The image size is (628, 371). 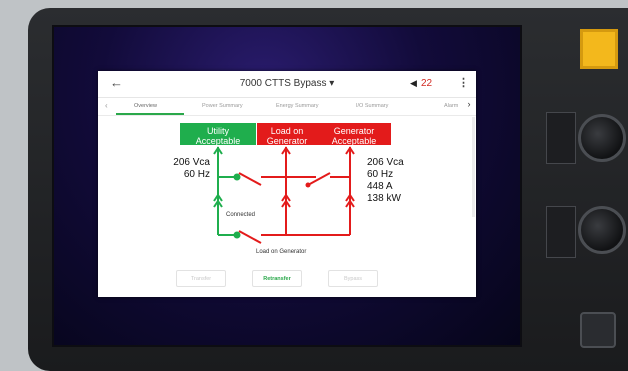 I want to click on generator-breaker-dot, so click(x=308, y=185).